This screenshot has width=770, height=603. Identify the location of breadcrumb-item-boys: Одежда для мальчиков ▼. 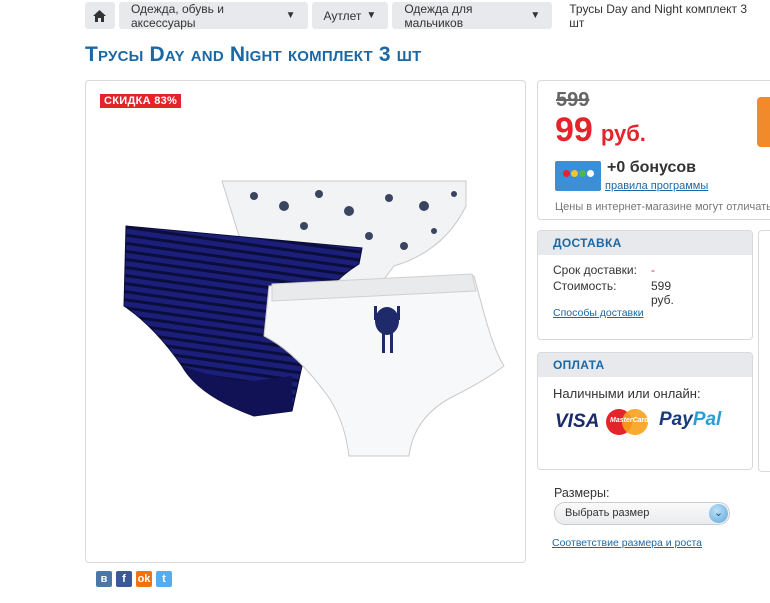
(472, 16).